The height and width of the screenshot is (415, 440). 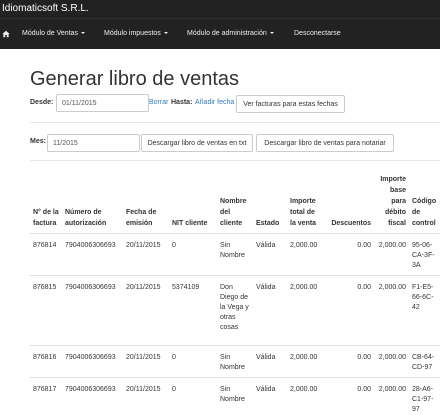 I want to click on nav-modulo-administracion-label: Módulo de administración, so click(x=227, y=33).